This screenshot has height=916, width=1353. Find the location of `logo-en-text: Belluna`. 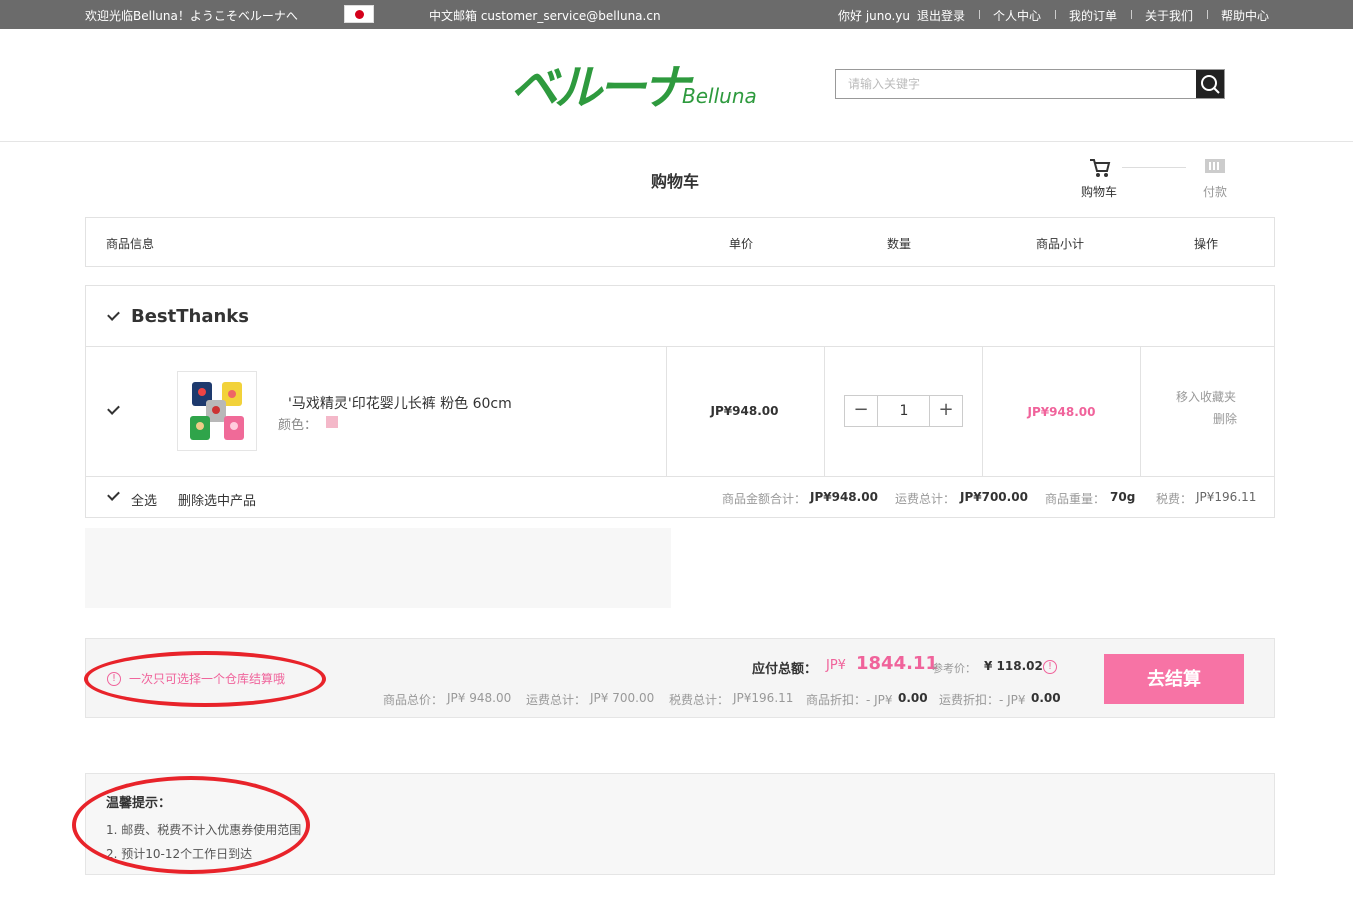

logo-en-text: Belluna is located at coordinates (719, 96).